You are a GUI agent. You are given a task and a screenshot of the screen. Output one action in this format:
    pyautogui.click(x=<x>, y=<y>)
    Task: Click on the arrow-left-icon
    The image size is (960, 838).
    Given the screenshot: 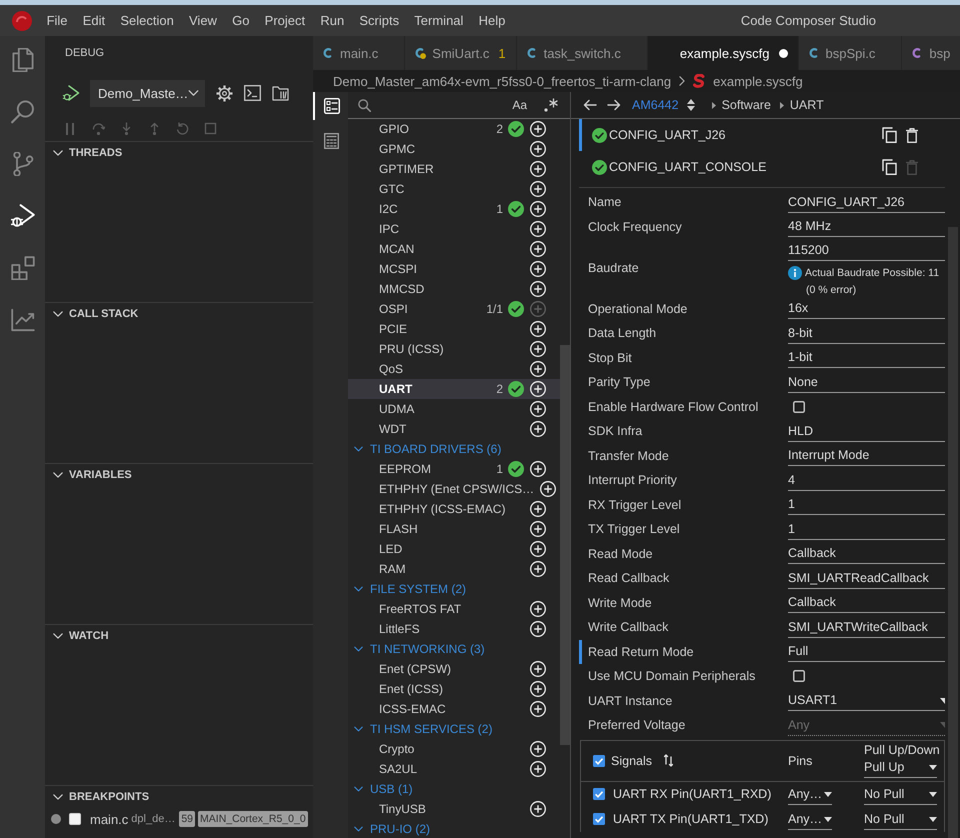 What is the action you would take?
    pyautogui.click(x=590, y=105)
    